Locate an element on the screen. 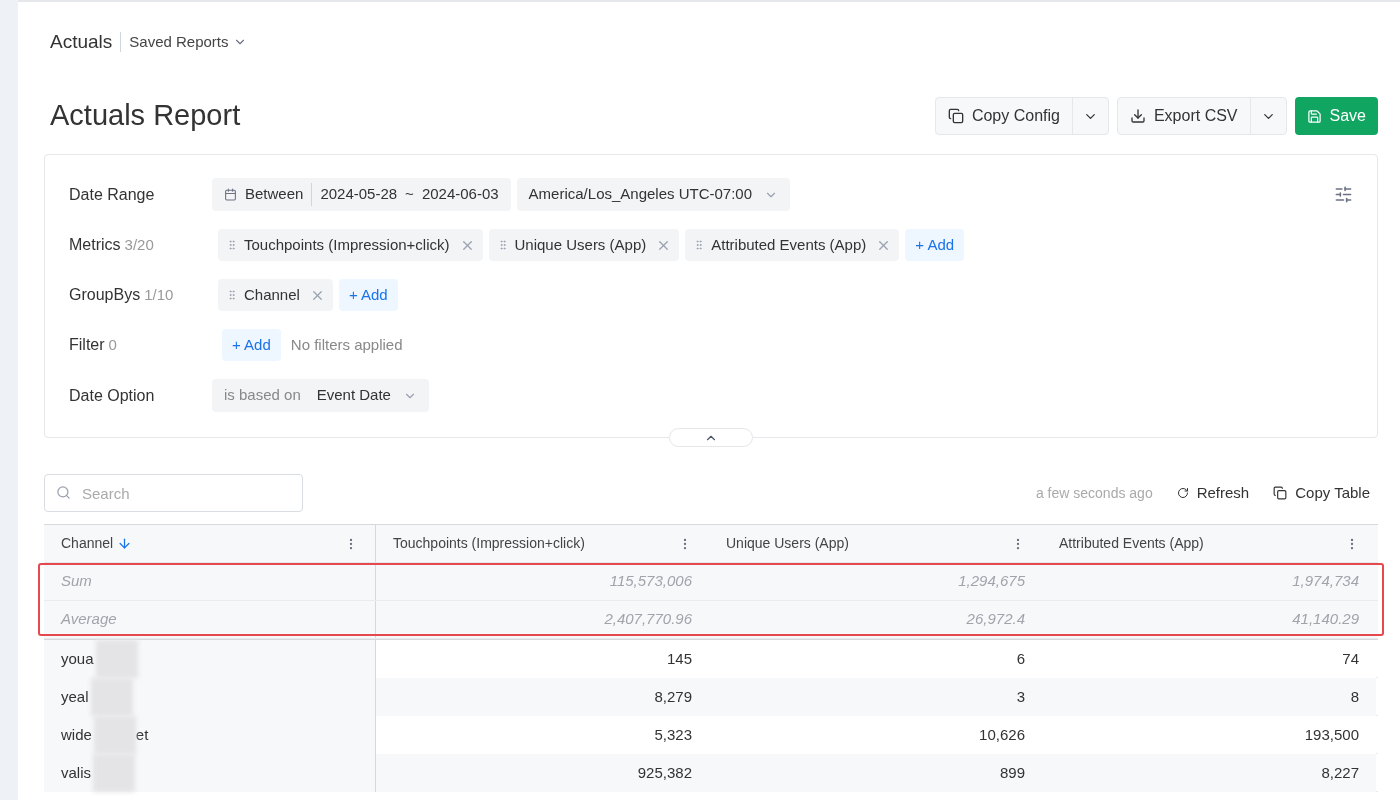 Image resolution: width=1400 pixels, height=800 pixels. floppy-icon is located at coordinates (1314, 116).